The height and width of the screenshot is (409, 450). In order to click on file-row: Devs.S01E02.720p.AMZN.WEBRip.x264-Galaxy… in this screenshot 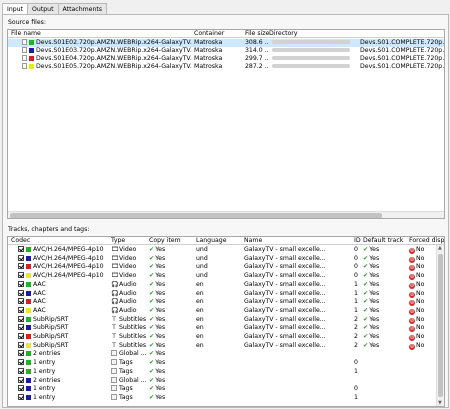, I will do `click(226, 43)`.